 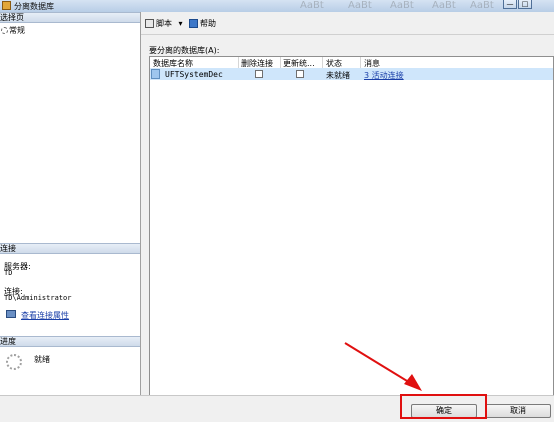 What do you see at coordinates (443, 406) in the screenshot?
I see `annotation-highlight-box` at bounding box center [443, 406].